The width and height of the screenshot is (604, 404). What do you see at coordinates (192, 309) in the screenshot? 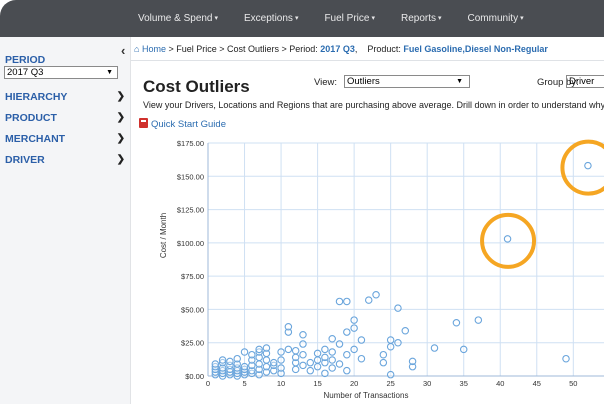
I see `y-tick-label: $50.00` at bounding box center [192, 309].